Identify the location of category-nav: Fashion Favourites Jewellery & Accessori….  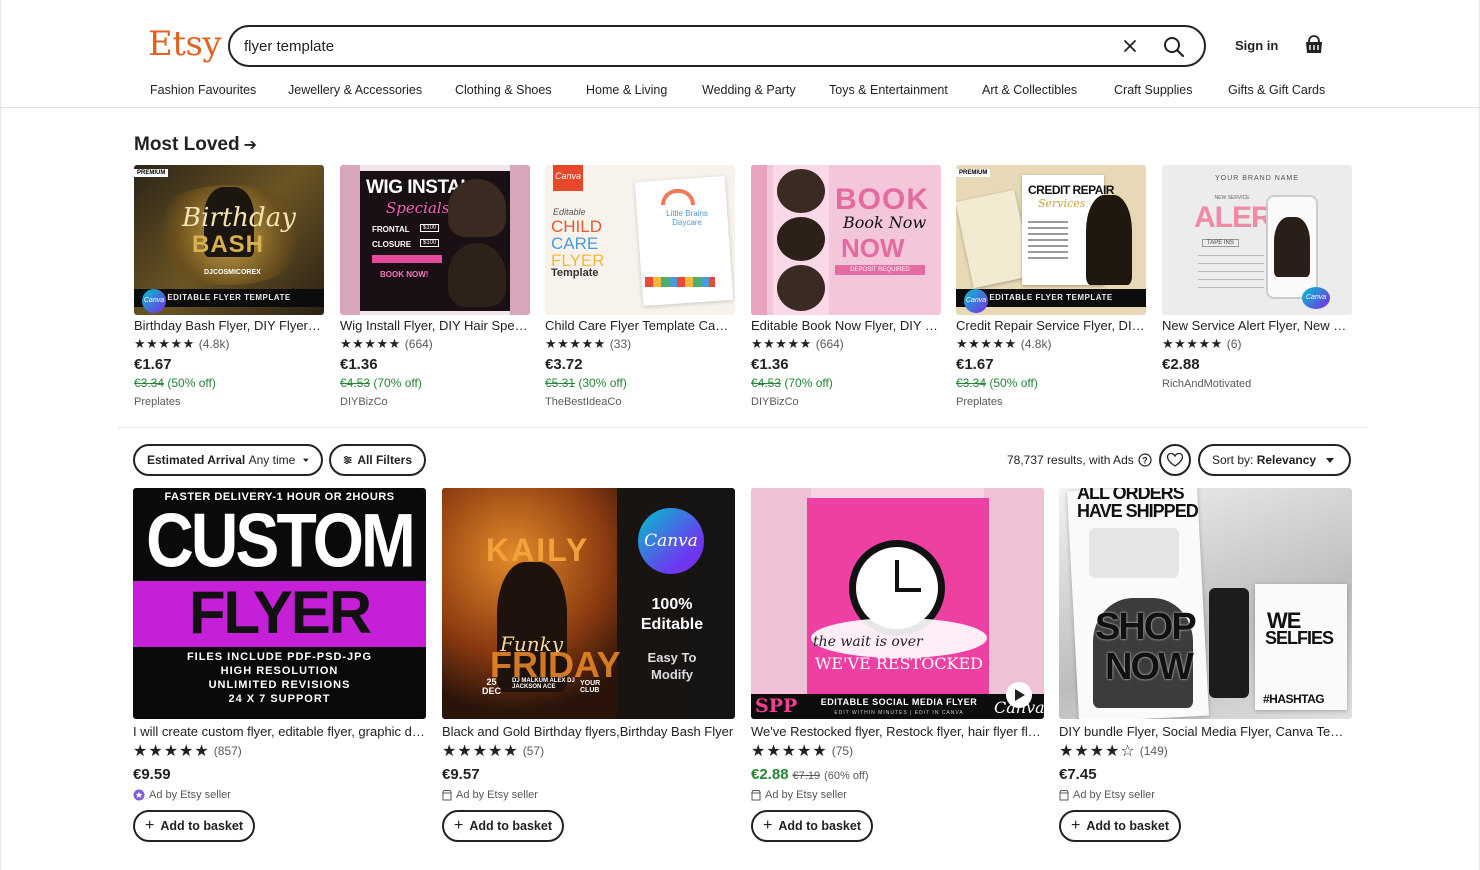
(740, 95).